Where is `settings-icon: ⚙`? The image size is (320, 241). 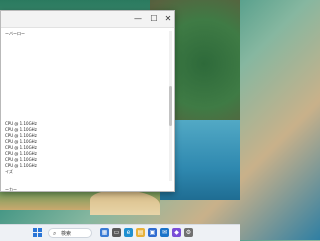 settings-icon: ⚙ is located at coordinates (188, 232).